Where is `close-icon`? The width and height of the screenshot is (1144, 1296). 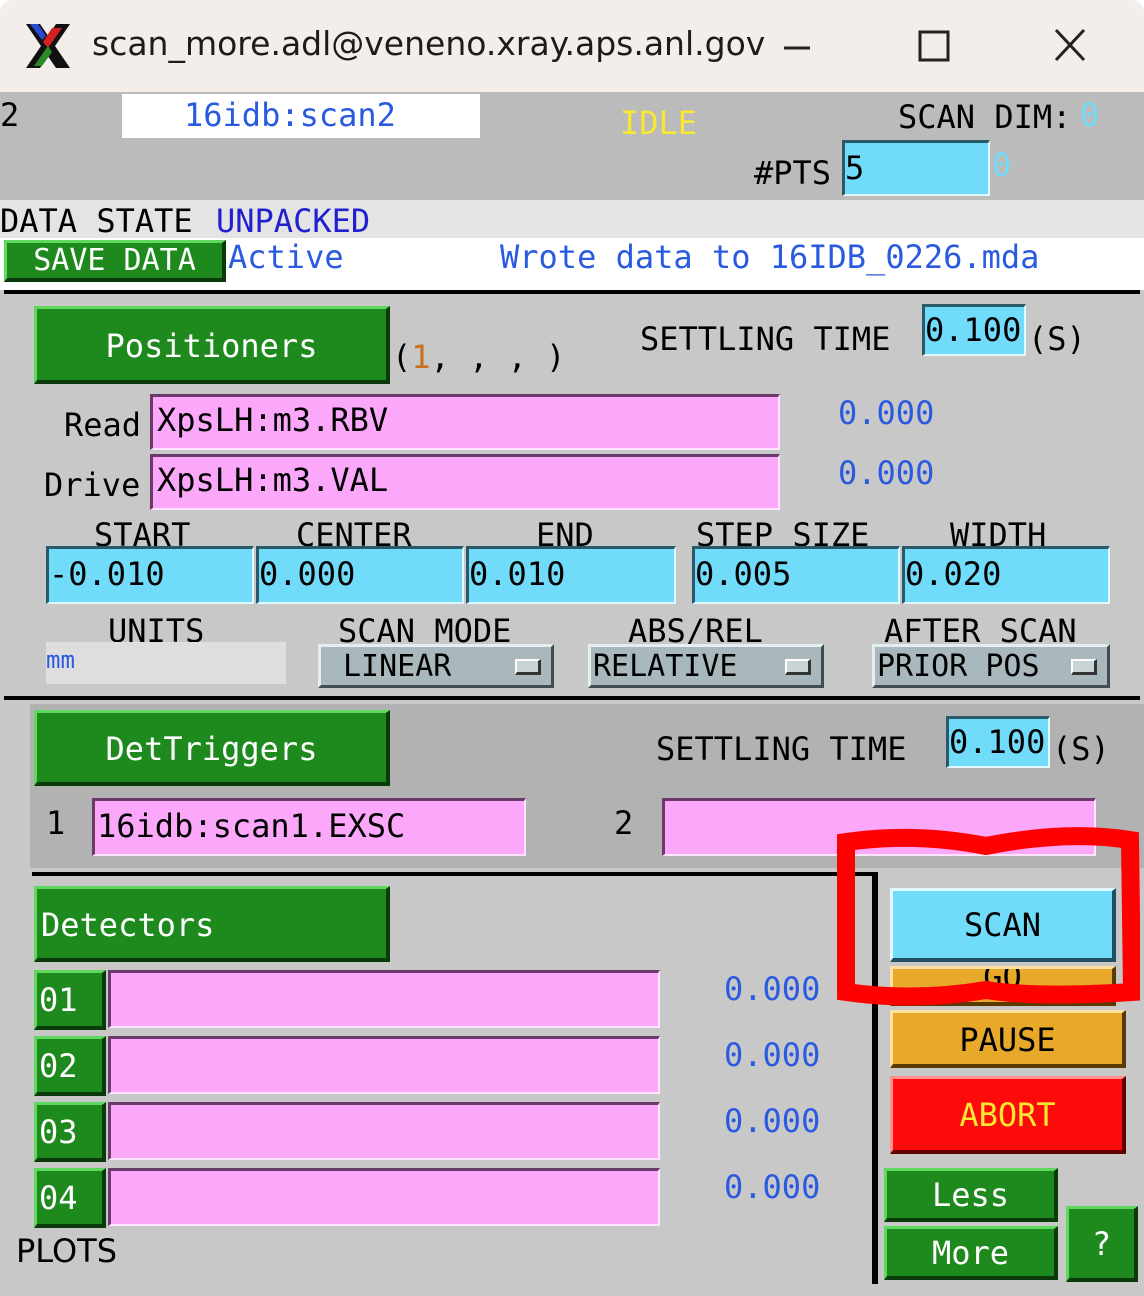 close-icon is located at coordinates (1071, 46).